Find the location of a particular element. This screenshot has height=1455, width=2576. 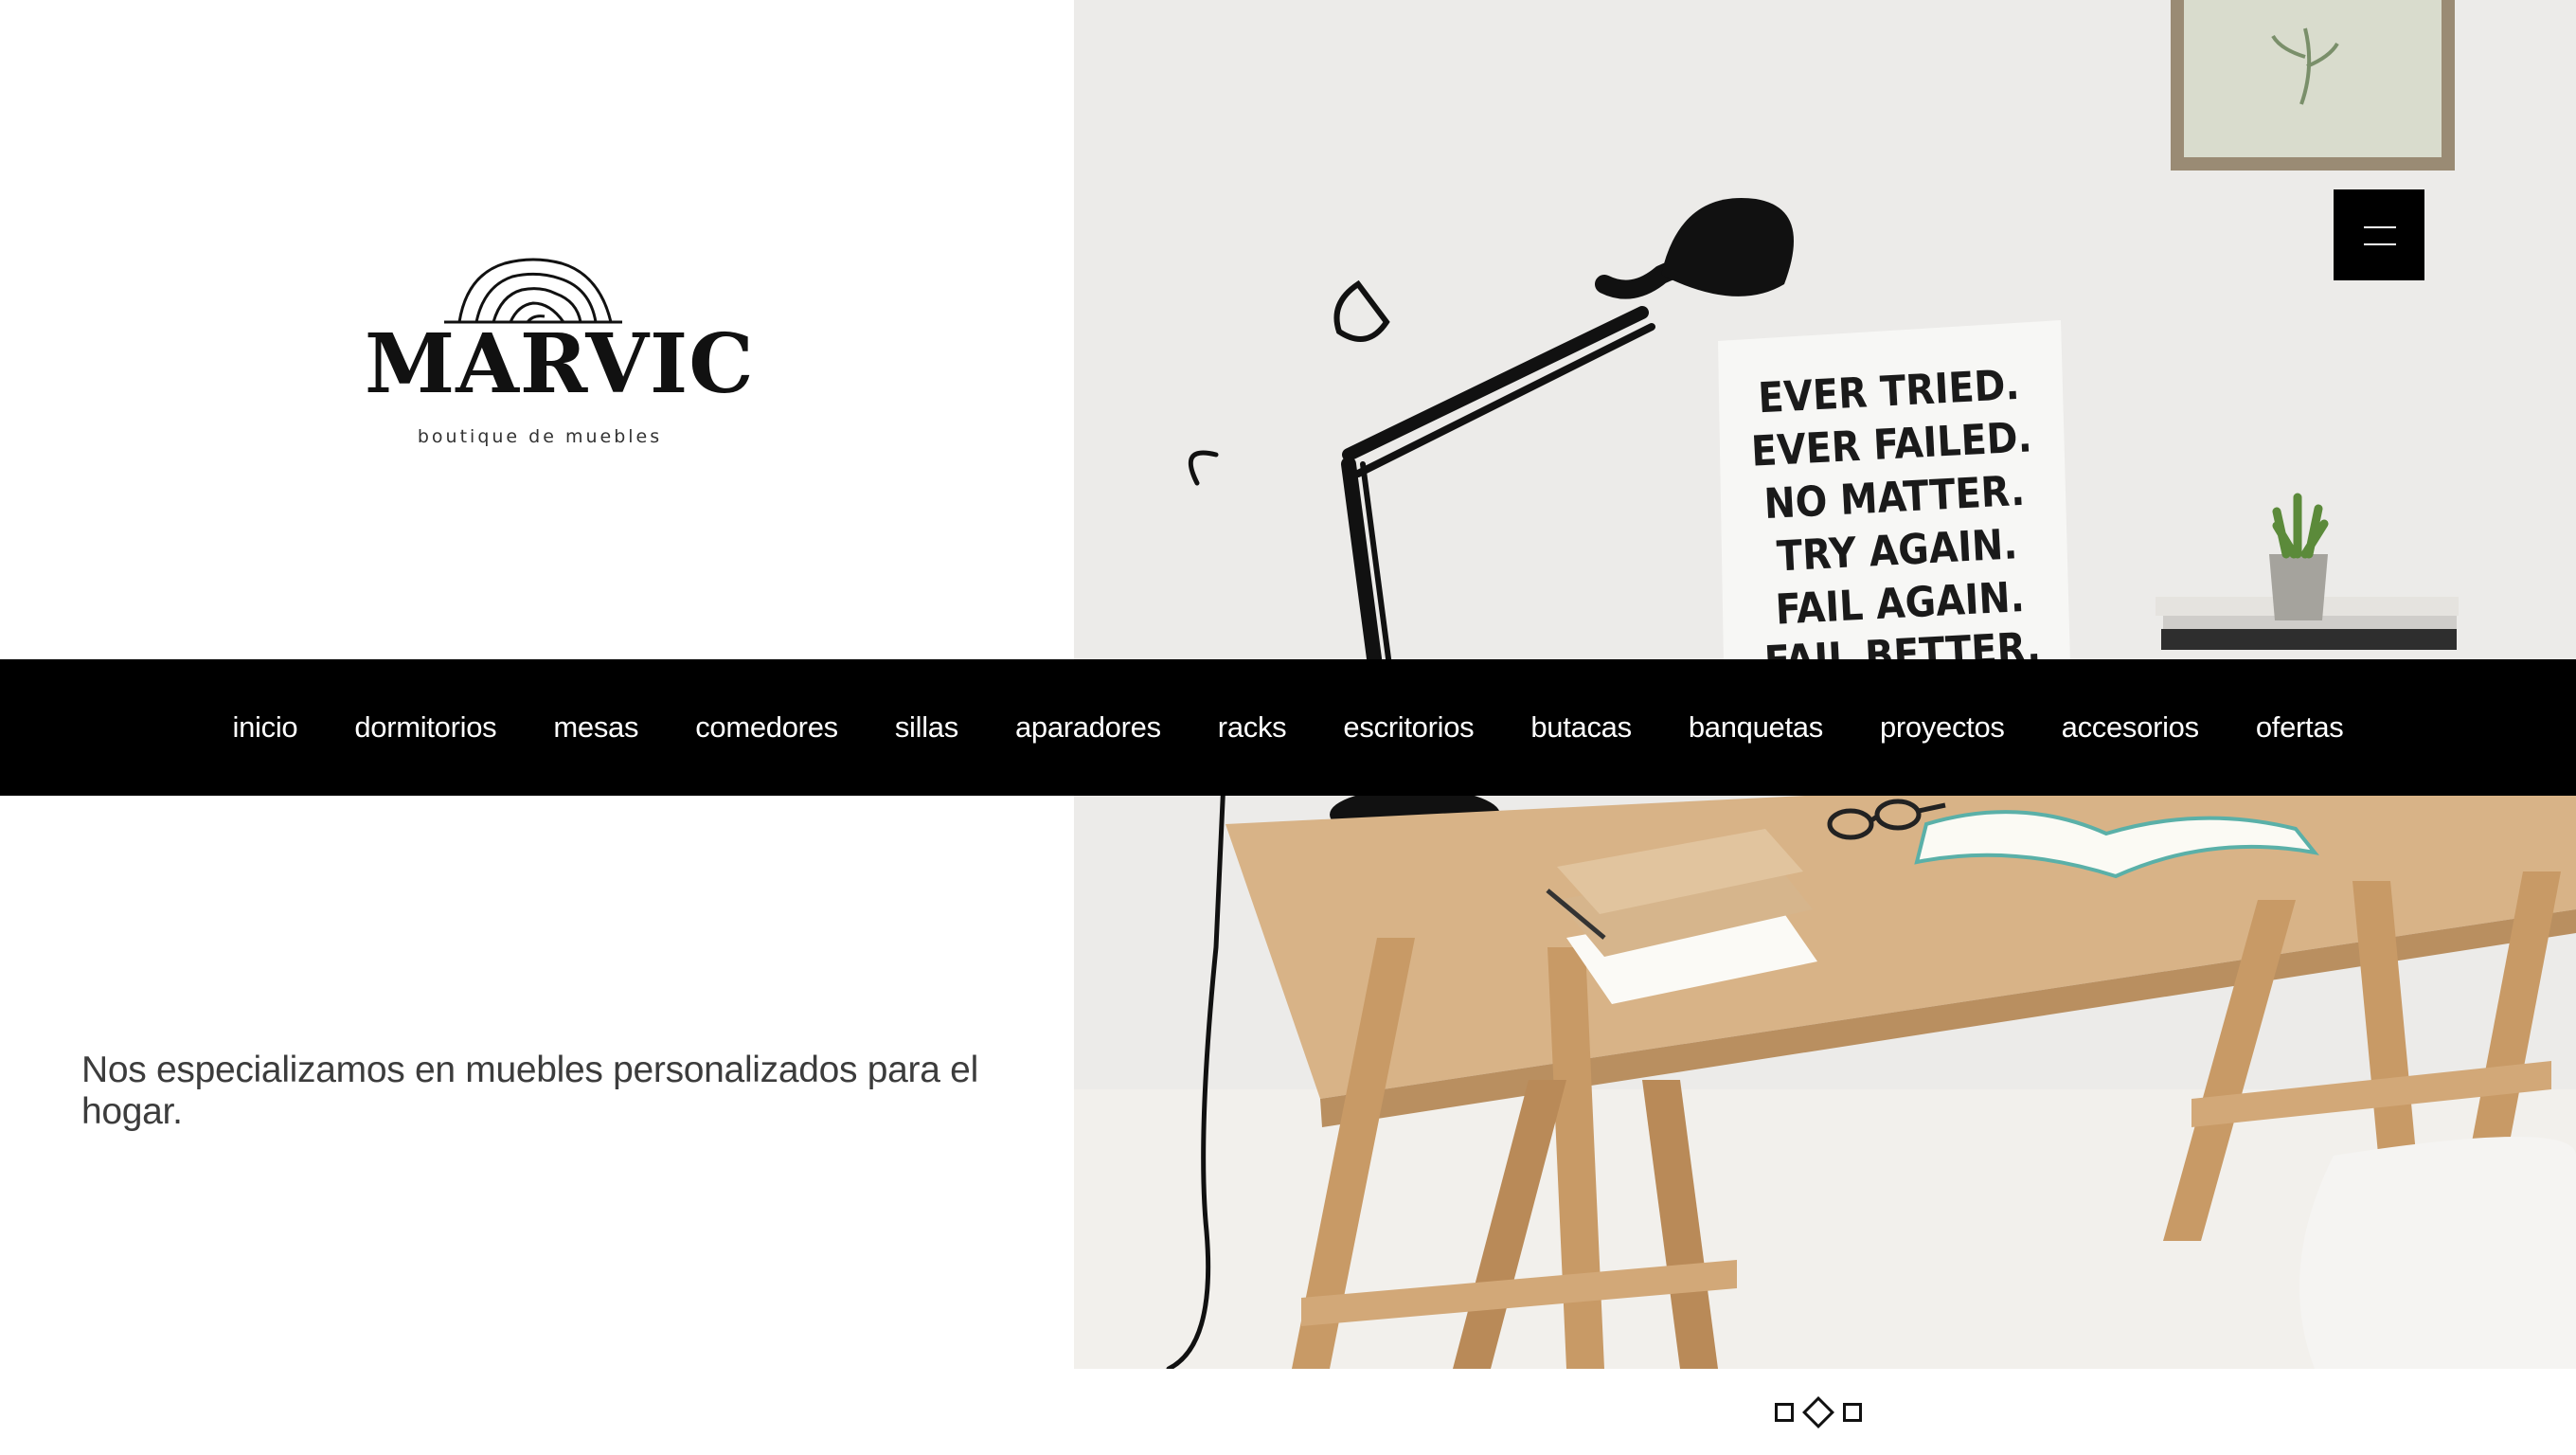

nav-item-aparadores: aparadores is located at coordinates (1088, 727).